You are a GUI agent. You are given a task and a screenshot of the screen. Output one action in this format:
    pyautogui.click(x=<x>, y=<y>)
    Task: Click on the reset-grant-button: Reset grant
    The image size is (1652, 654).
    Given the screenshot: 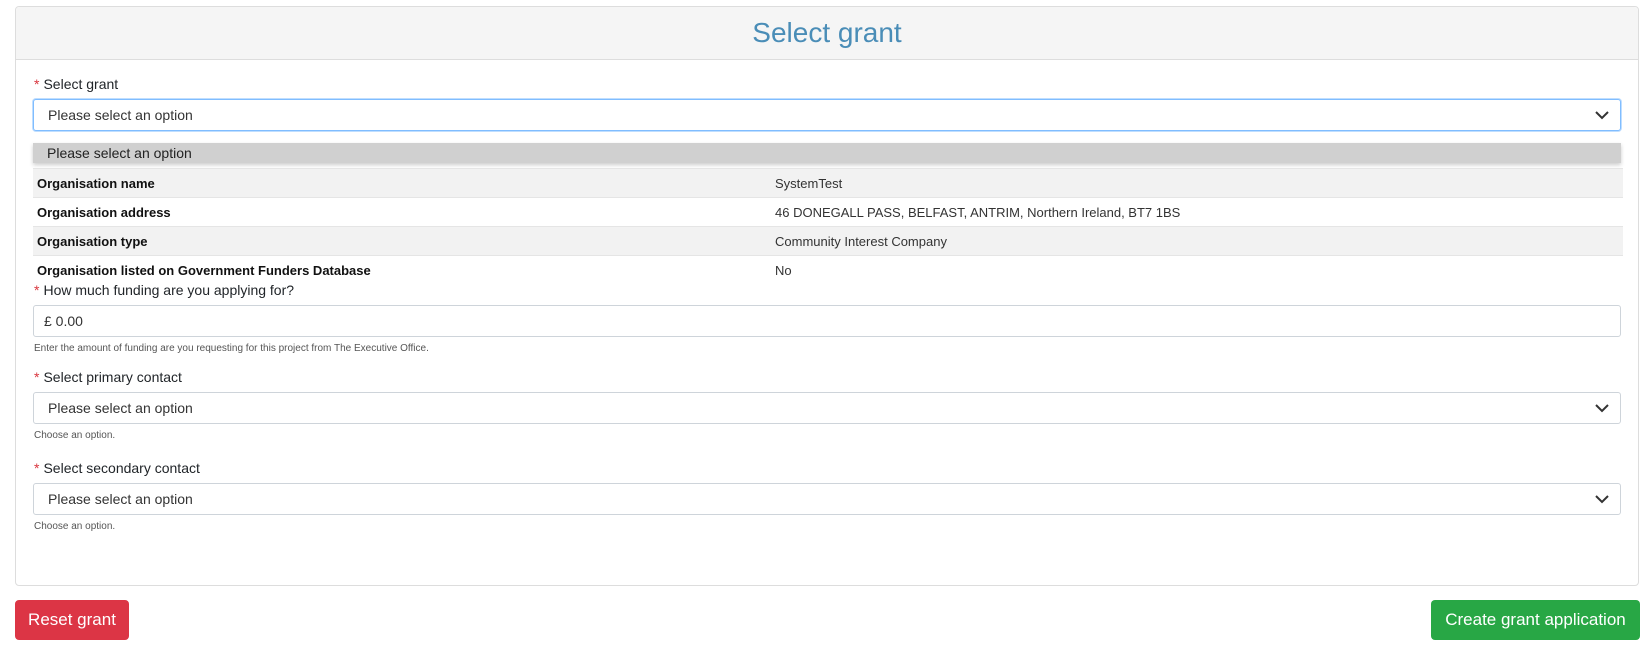 What is the action you would take?
    pyautogui.click(x=72, y=620)
    